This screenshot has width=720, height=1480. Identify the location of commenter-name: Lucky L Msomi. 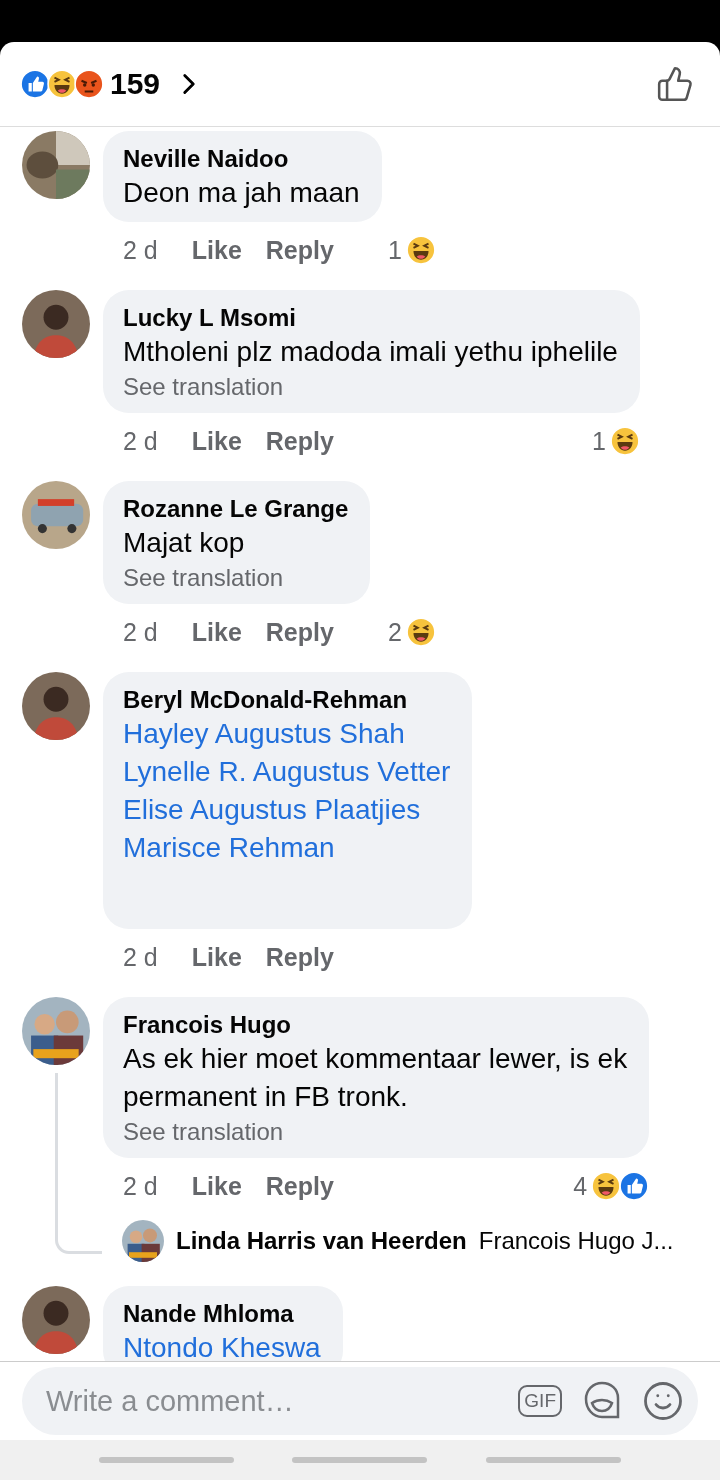
(370, 318).